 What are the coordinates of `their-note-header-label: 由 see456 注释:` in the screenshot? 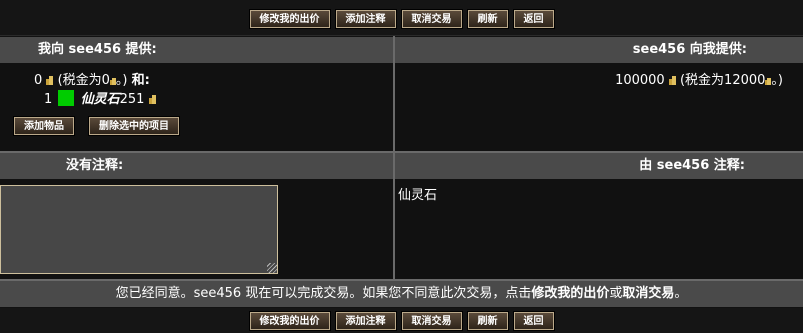 It's located at (692, 165).